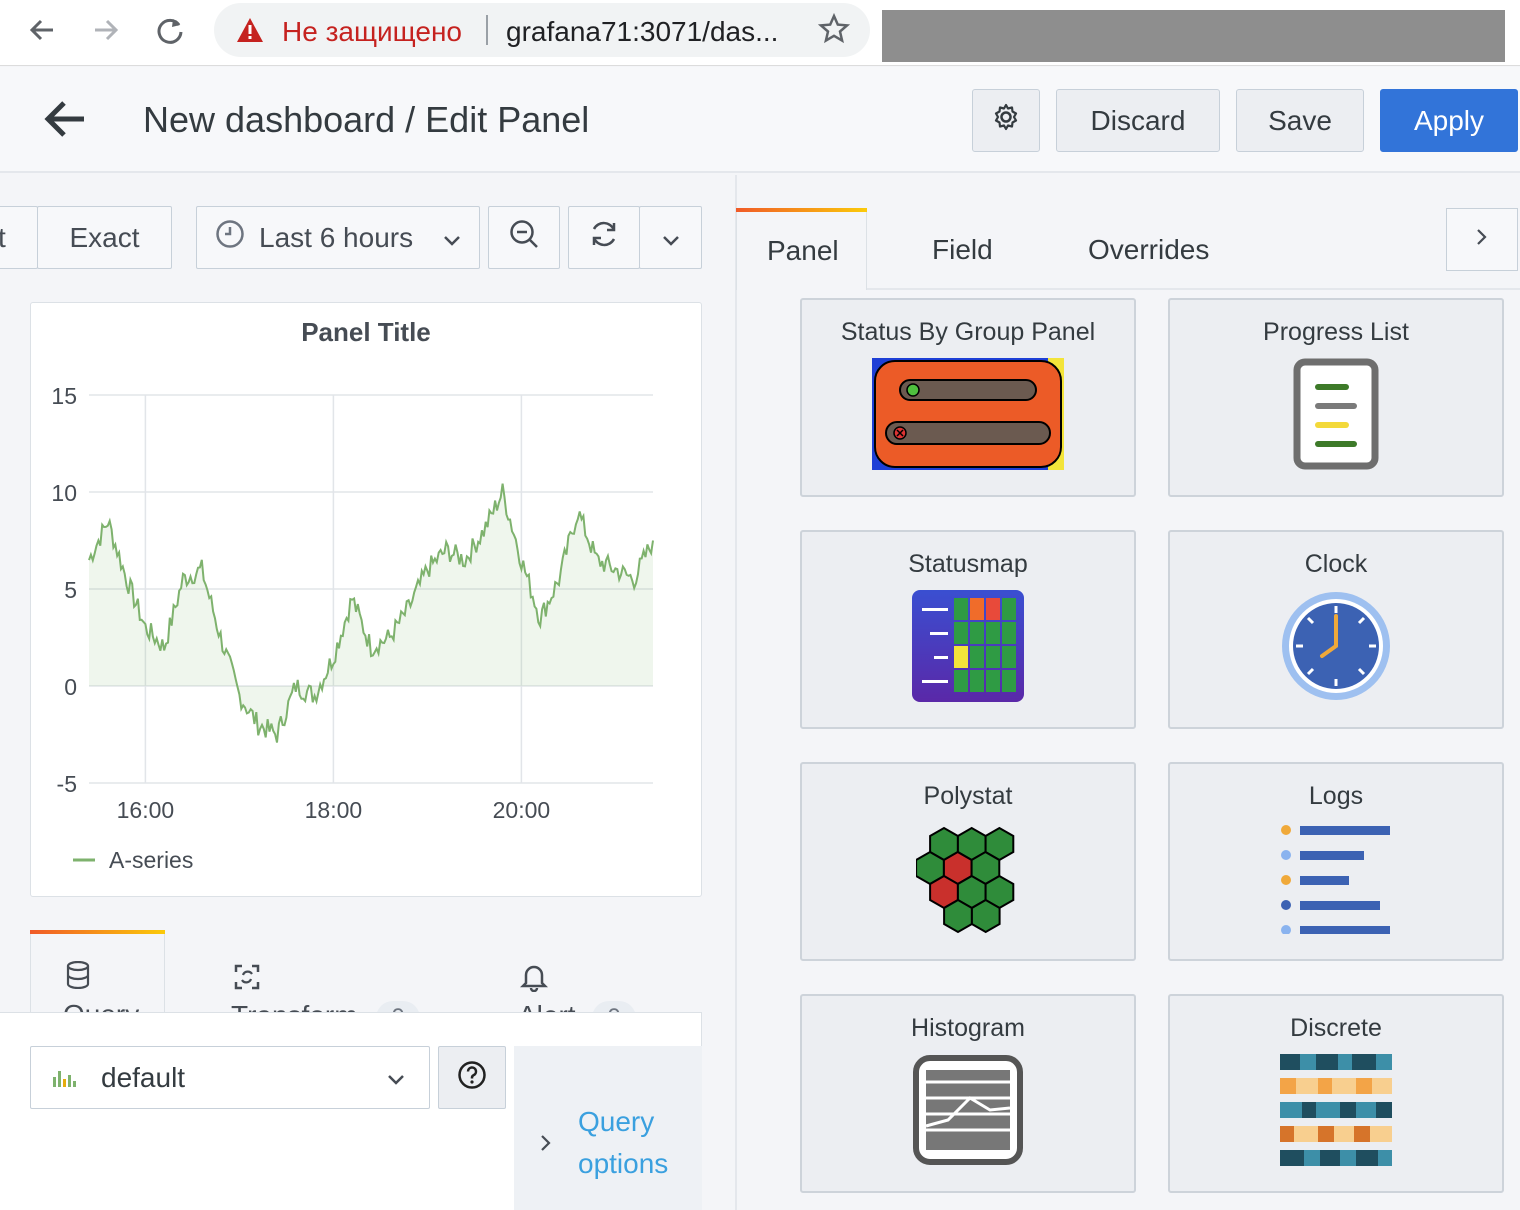 This screenshot has width=1520, height=1210. I want to click on save-button: Save, so click(1300, 120).